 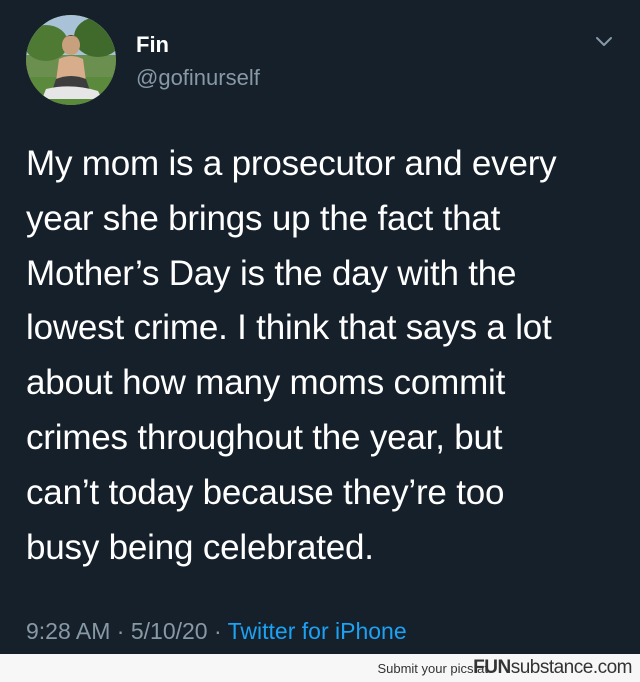 I want to click on tweet-text-line: Mother’s Day is the day with the, so click(x=271, y=273).